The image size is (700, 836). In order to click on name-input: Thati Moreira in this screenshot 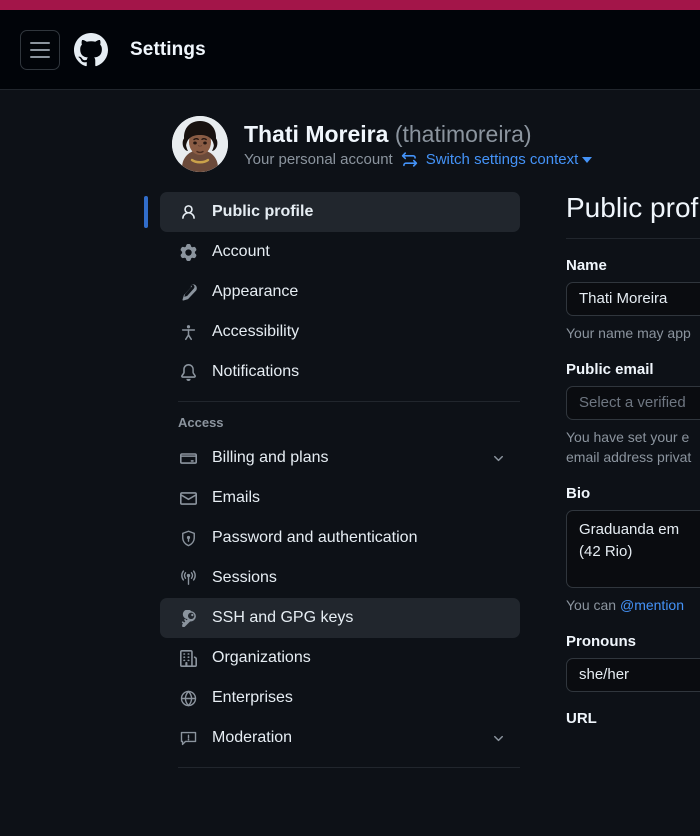, I will do `click(633, 299)`.